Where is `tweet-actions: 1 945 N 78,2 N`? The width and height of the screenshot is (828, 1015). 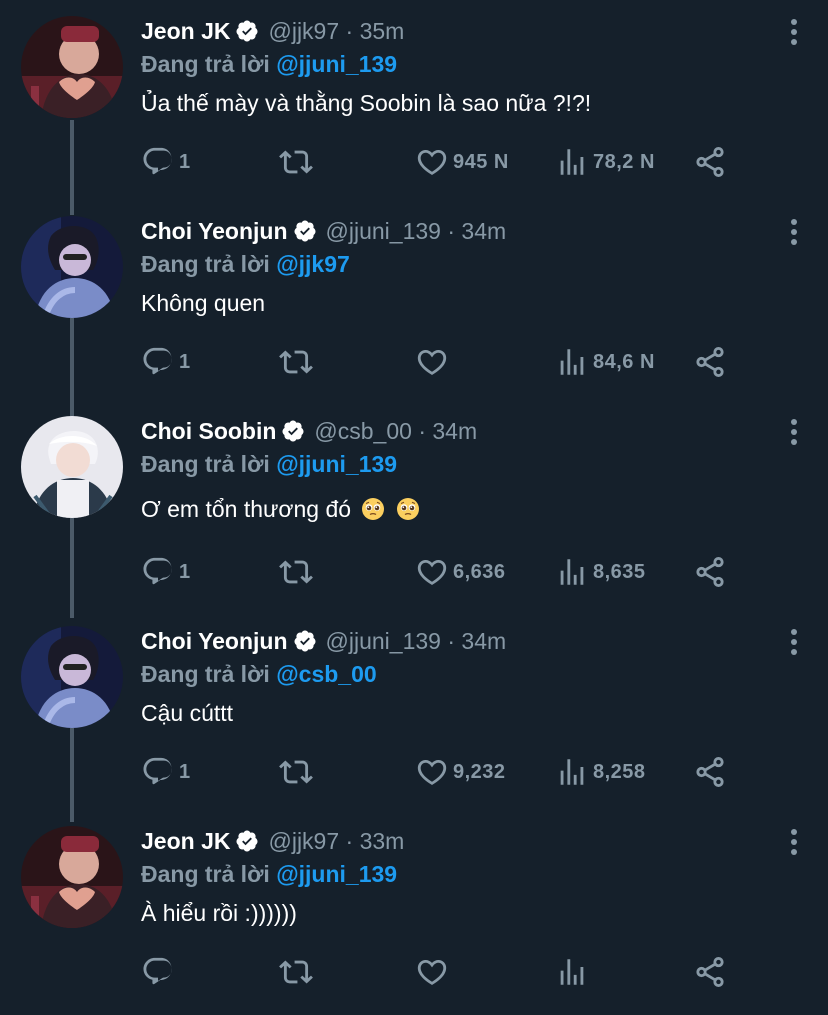 tweet-actions: 1 945 N 78,2 N is located at coordinates (436, 162).